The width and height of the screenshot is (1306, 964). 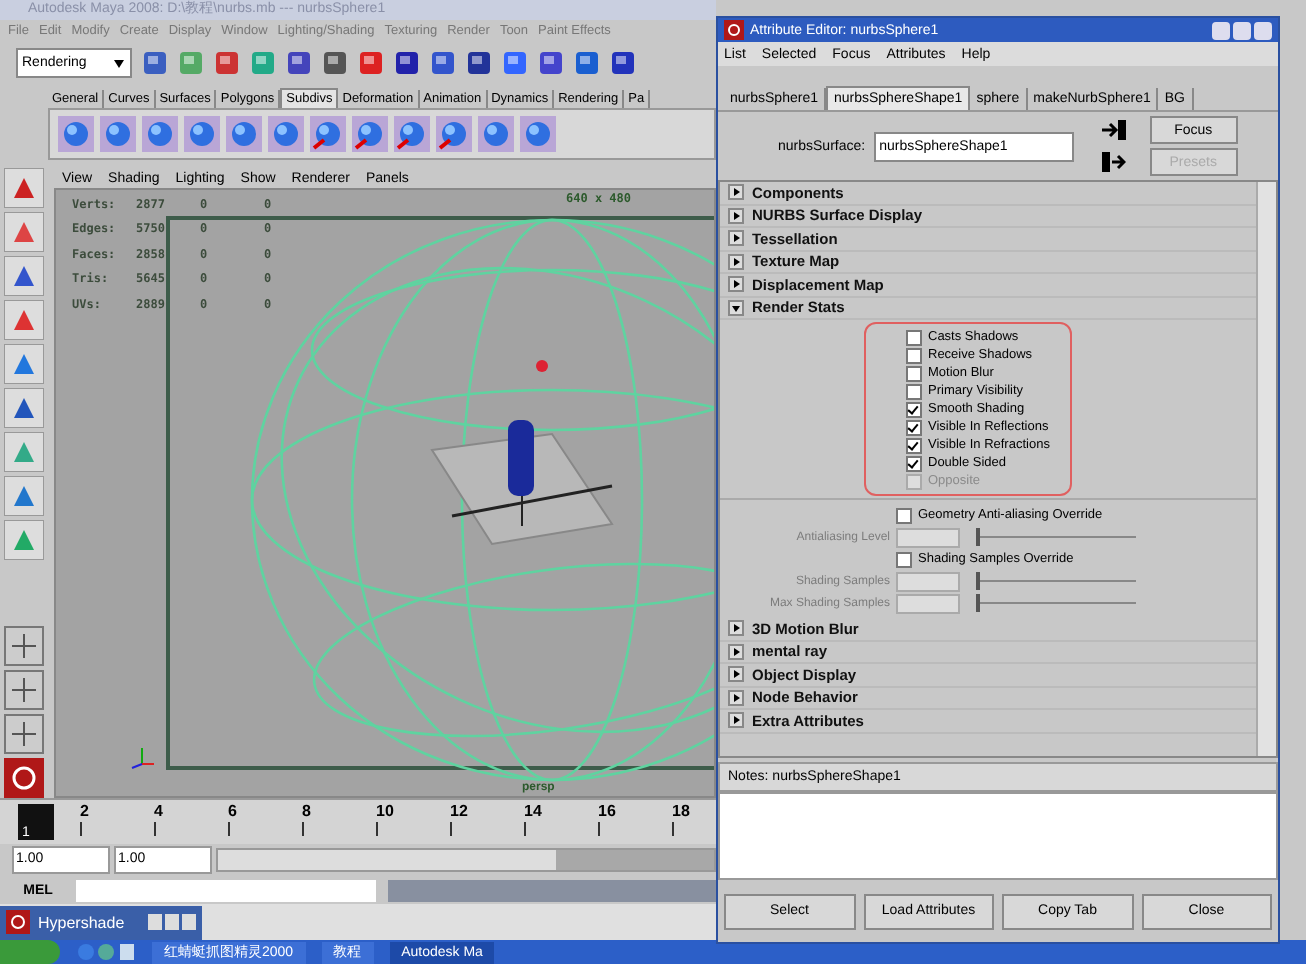 What do you see at coordinates (387, 860) in the screenshot?
I see `range-slider` at bounding box center [387, 860].